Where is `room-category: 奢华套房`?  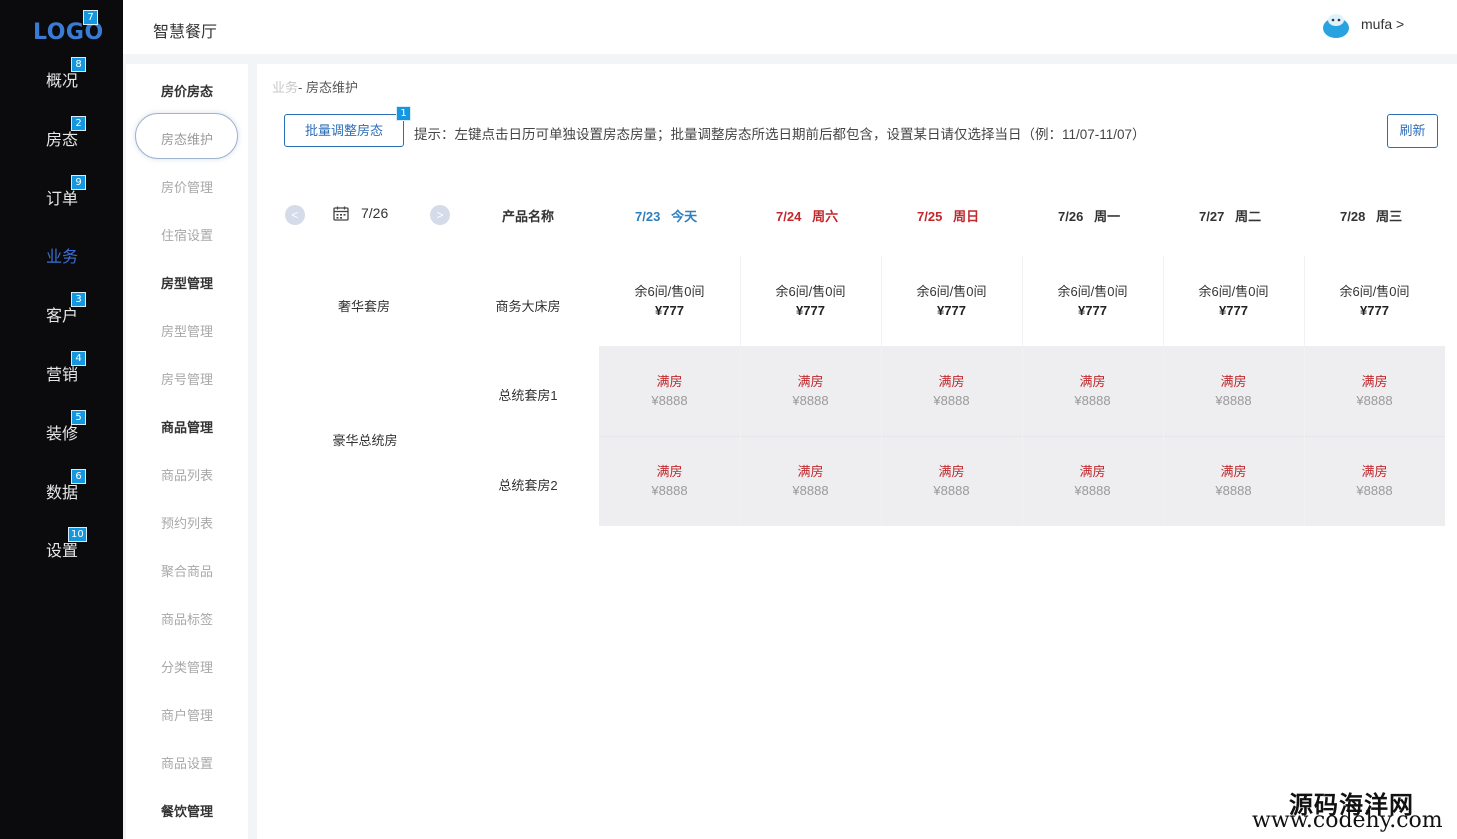 room-category: 奢华套房 is located at coordinates (363, 306).